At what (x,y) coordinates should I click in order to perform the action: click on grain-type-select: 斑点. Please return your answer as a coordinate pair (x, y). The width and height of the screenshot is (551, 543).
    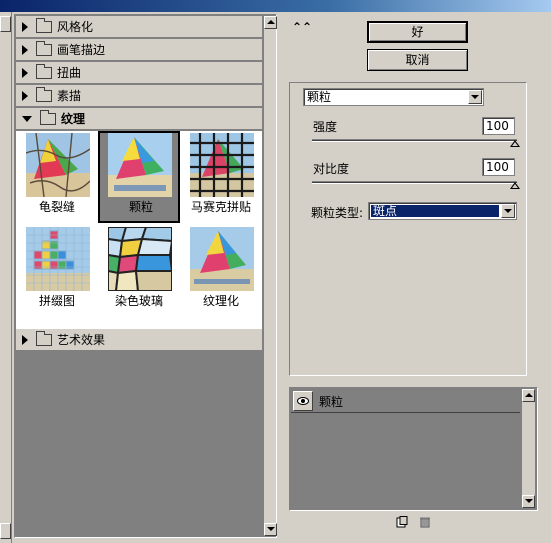
    Looking at the image, I should click on (442, 211).